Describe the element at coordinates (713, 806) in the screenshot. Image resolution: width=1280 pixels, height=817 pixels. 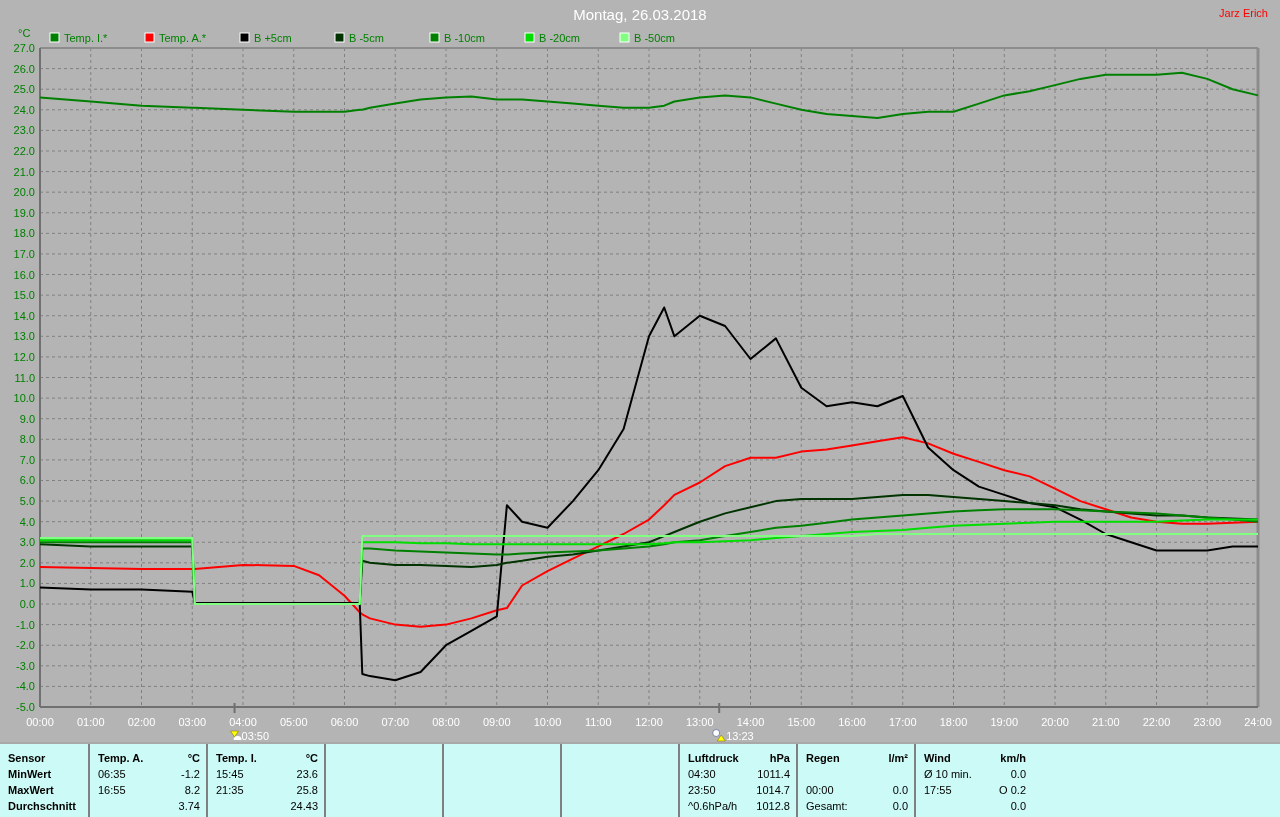
I see `entry-label: ^0.6hPa/h` at that location.